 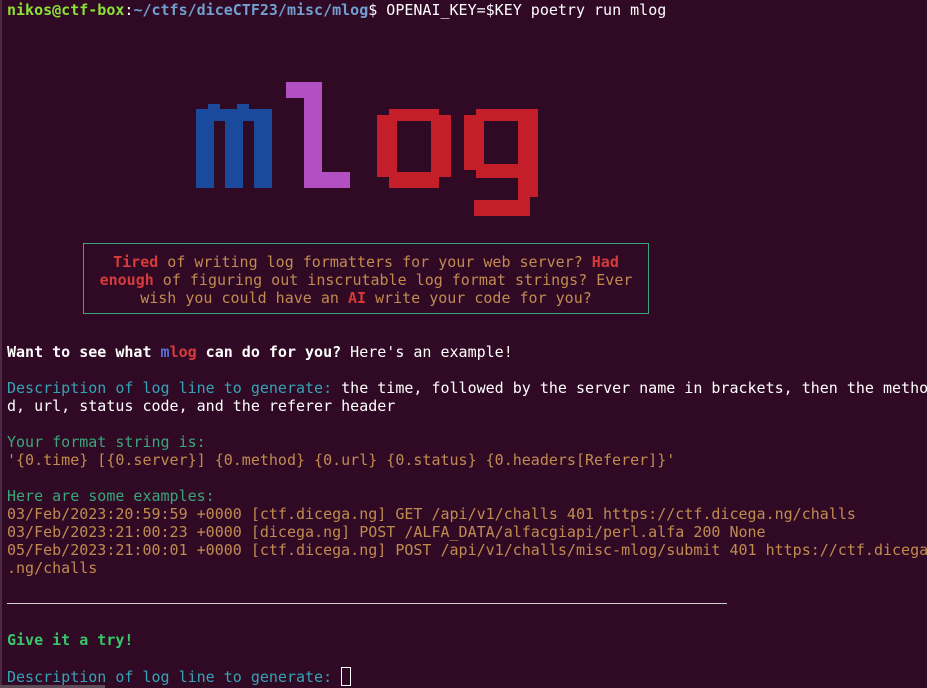 I want to click on input-prompt-line: Description of log line to generate:, so click(x=179, y=676).